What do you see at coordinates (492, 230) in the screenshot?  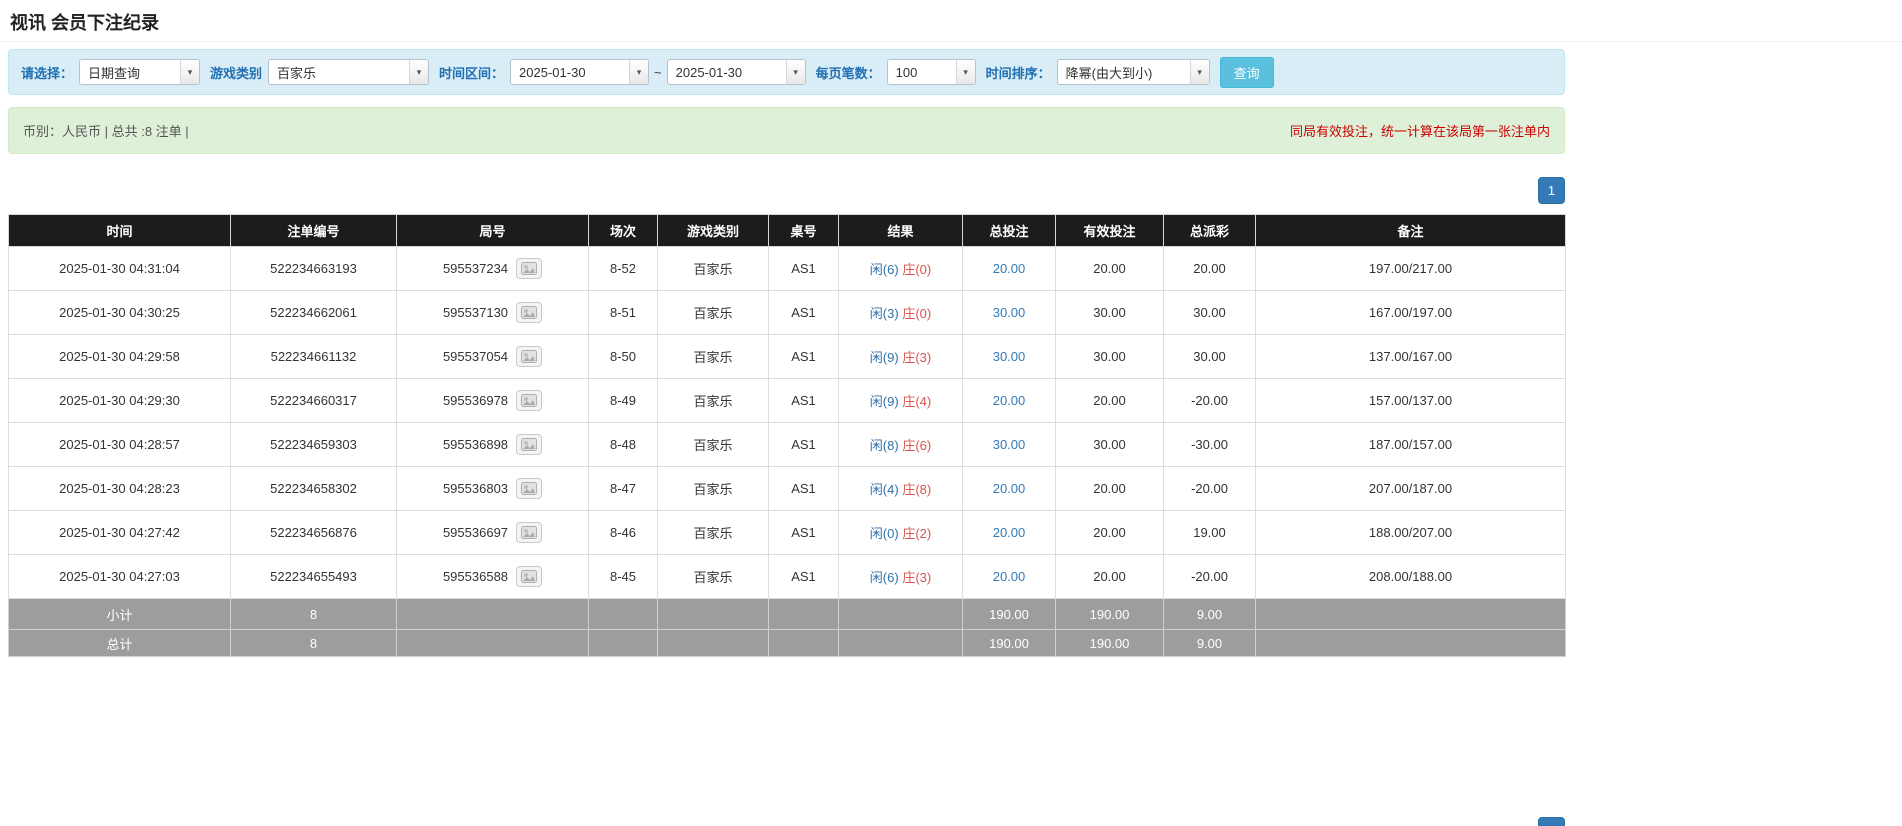 I see `column-header: 局号` at bounding box center [492, 230].